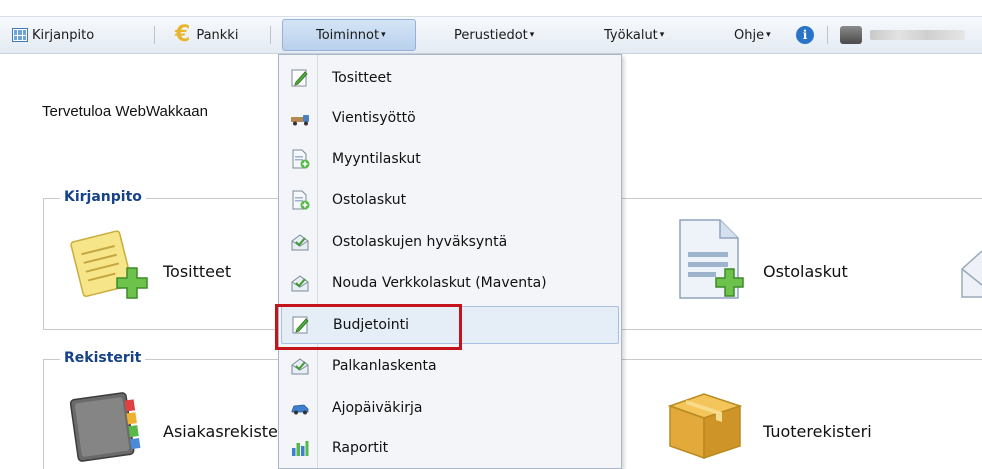 The width and height of the screenshot is (982, 469). Describe the element at coordinates (851, 35) in the screenshot. I see `user-icon` at that location.